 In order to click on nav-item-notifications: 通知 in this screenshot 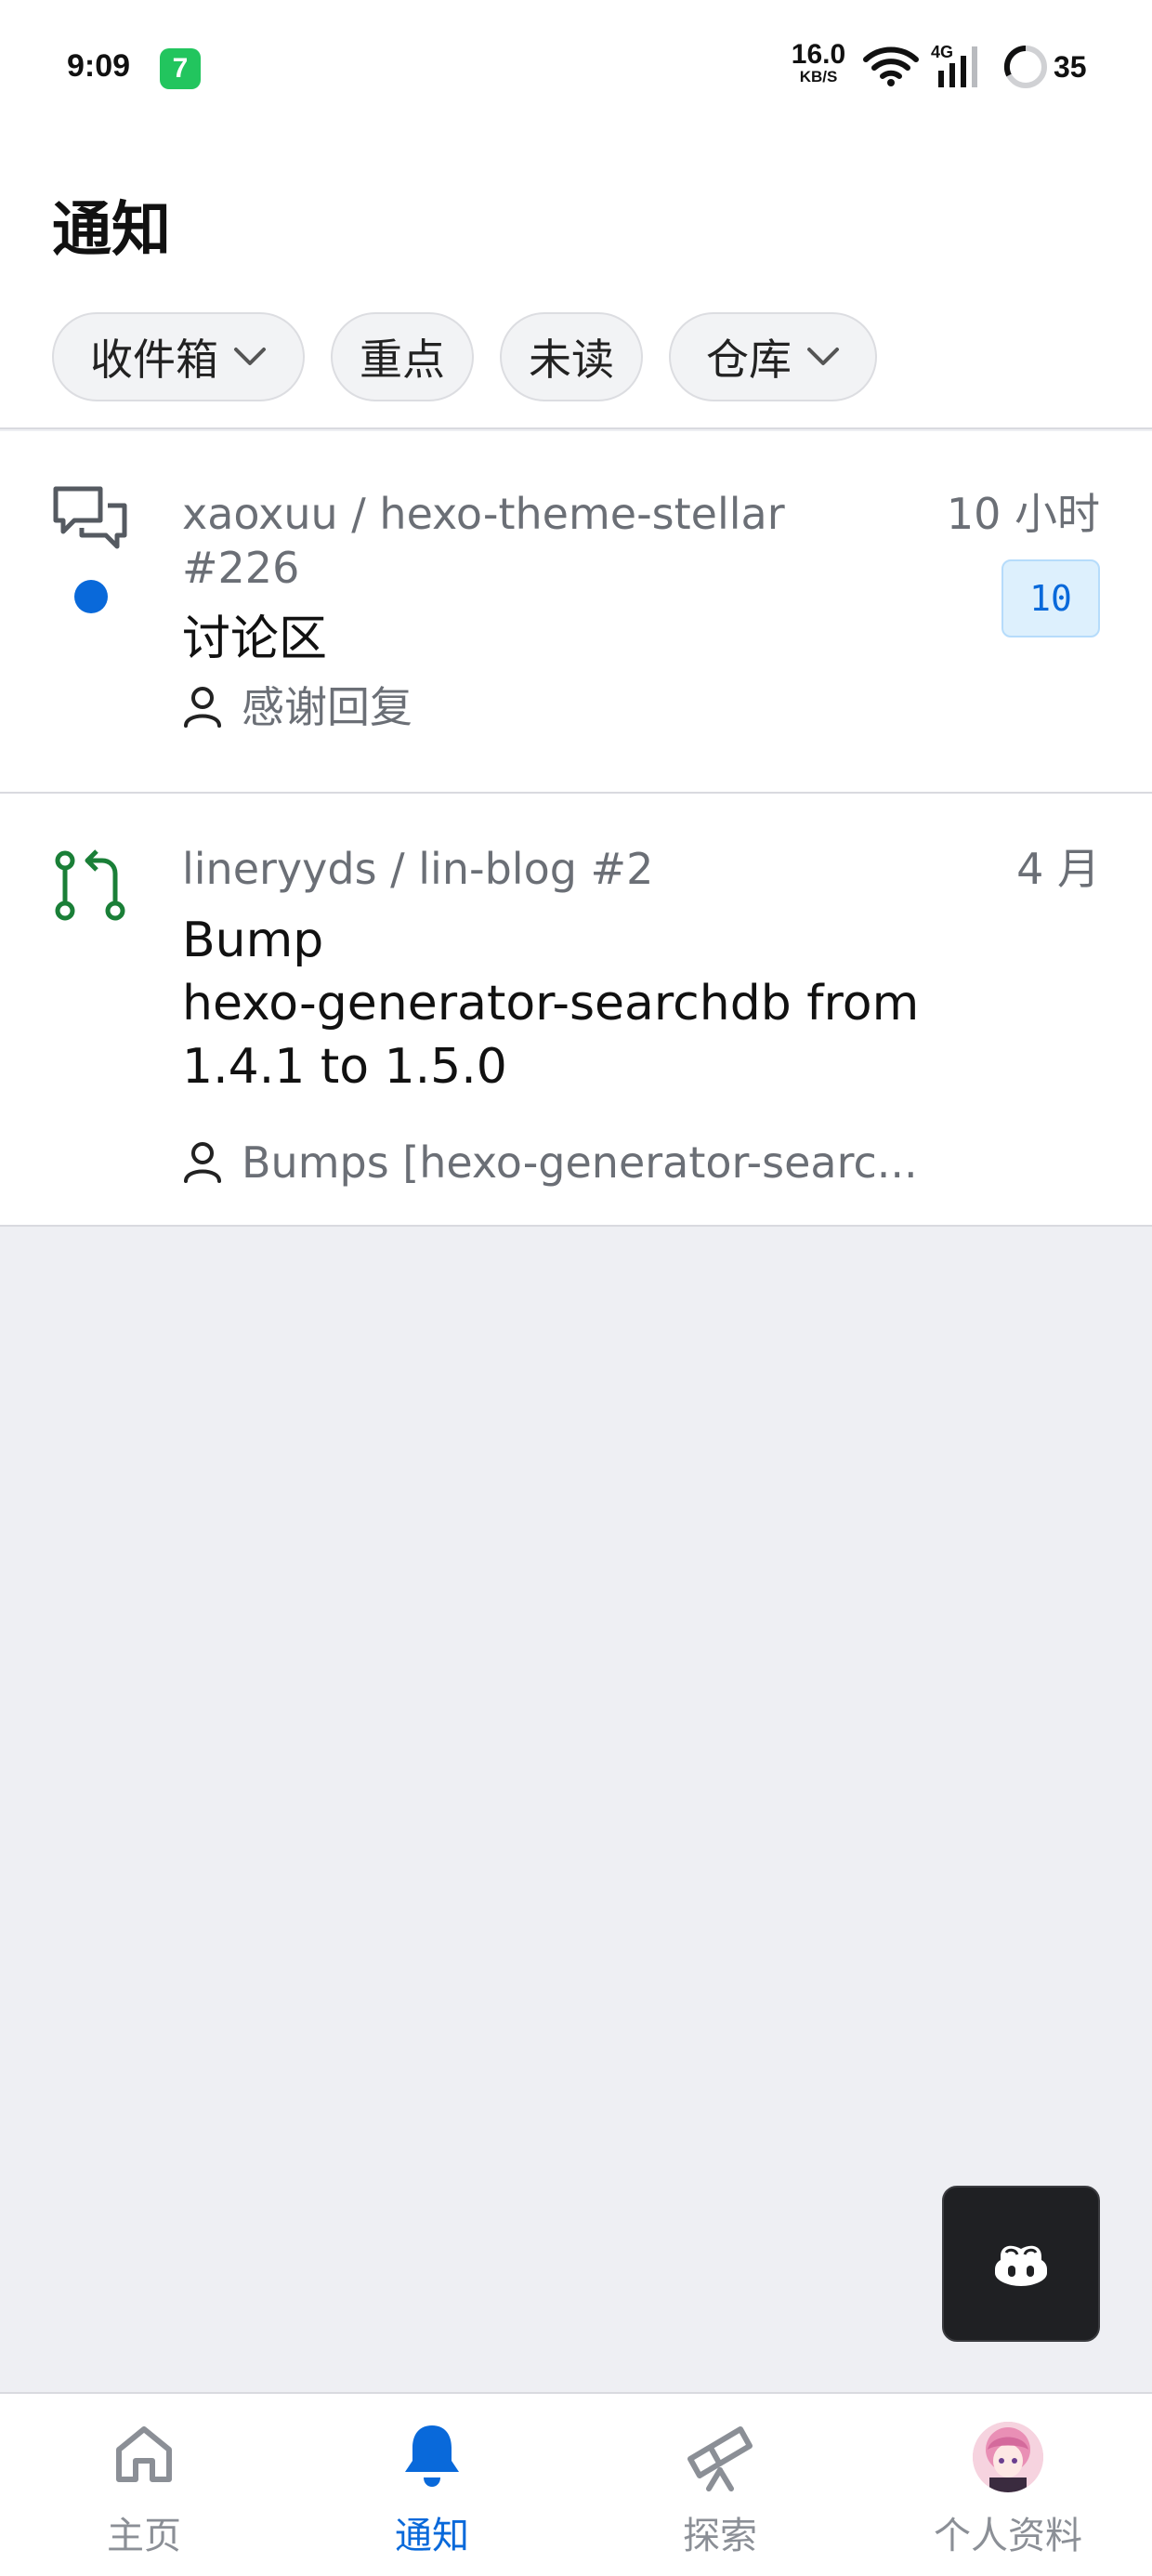, I will do `click(432, 2485)`.